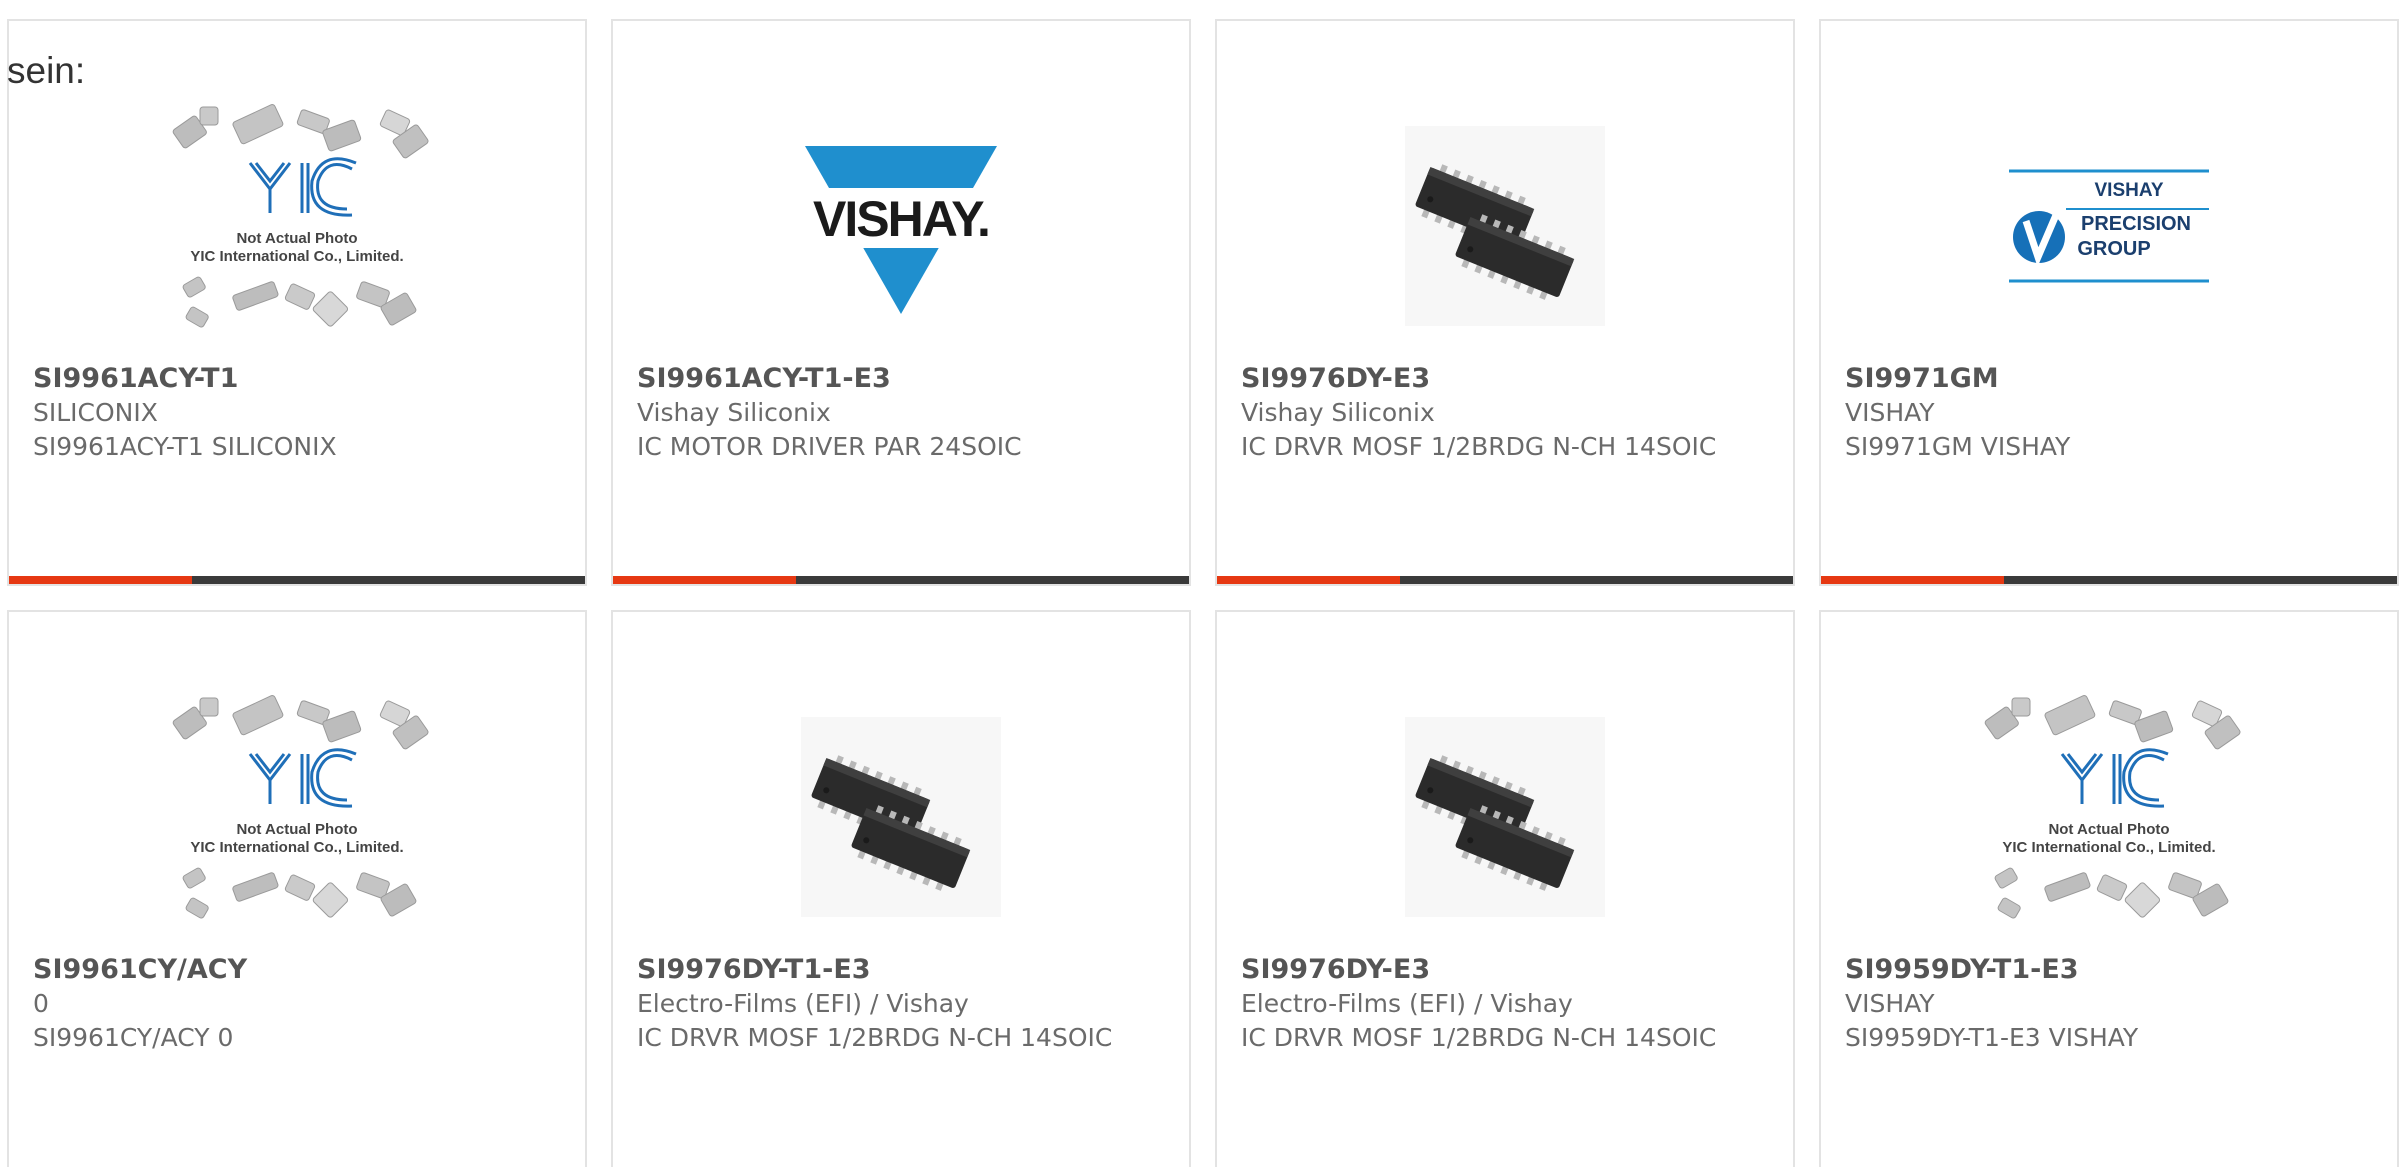  Describe the element at coordinates (41, 1003) in the screenshot. I see `manufacturer-name: 0` at that location.